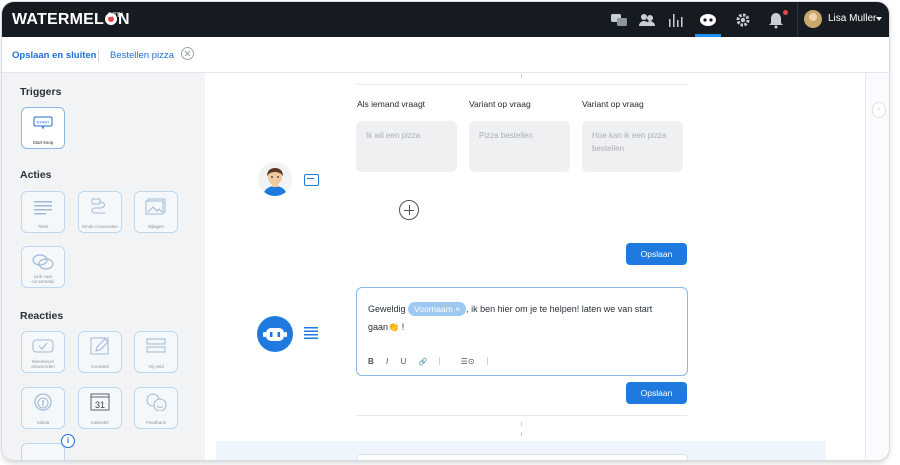 This screenshot has width=900, height=465. I want to click on next-block-card, so click(522, 457).